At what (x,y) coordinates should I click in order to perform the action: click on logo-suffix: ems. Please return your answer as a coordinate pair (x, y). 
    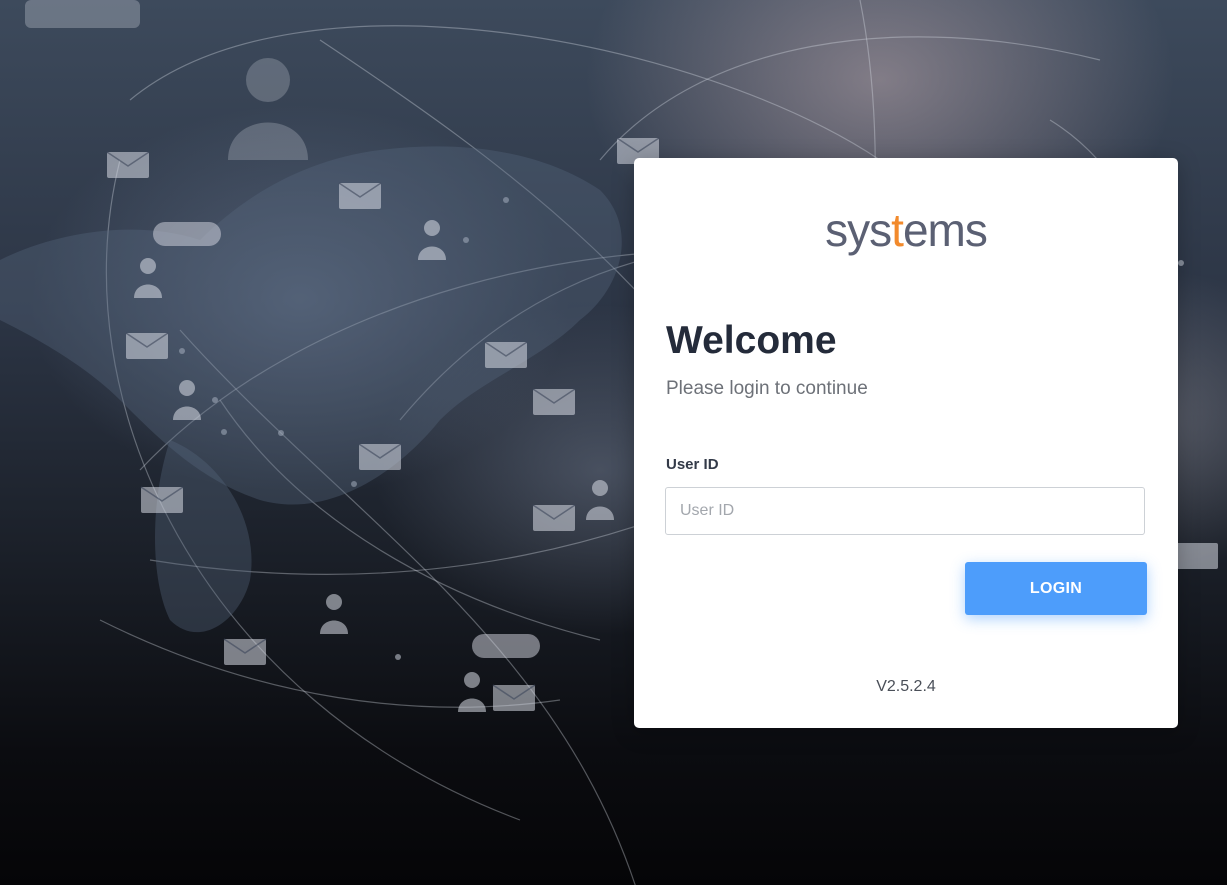
    Looking at the image, I should click on (945, 230).